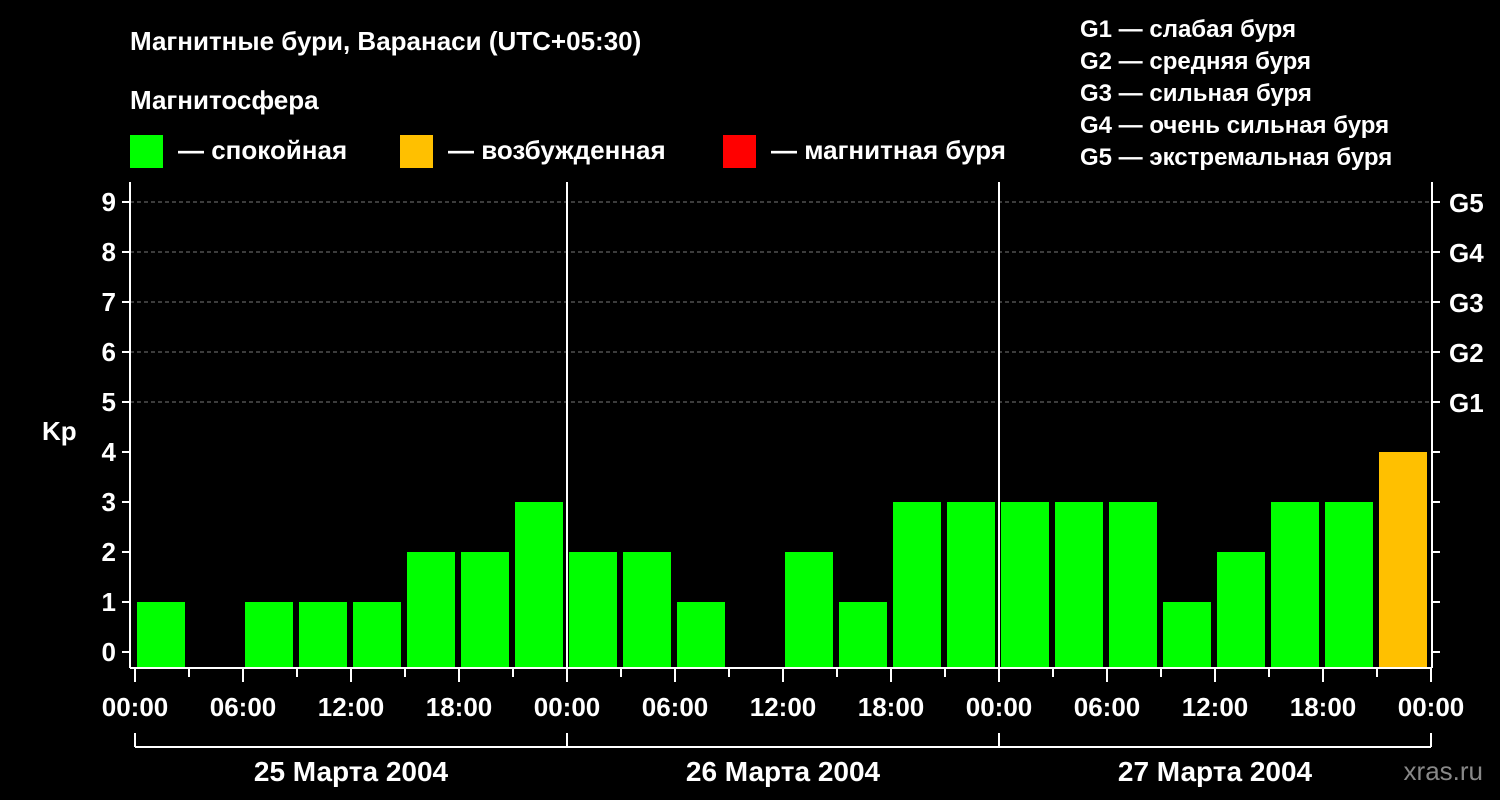  What do you see at coordinates (109, 252) in the screenshot?
I see `y-tick-label: 8` at bounding box center [109, 252].